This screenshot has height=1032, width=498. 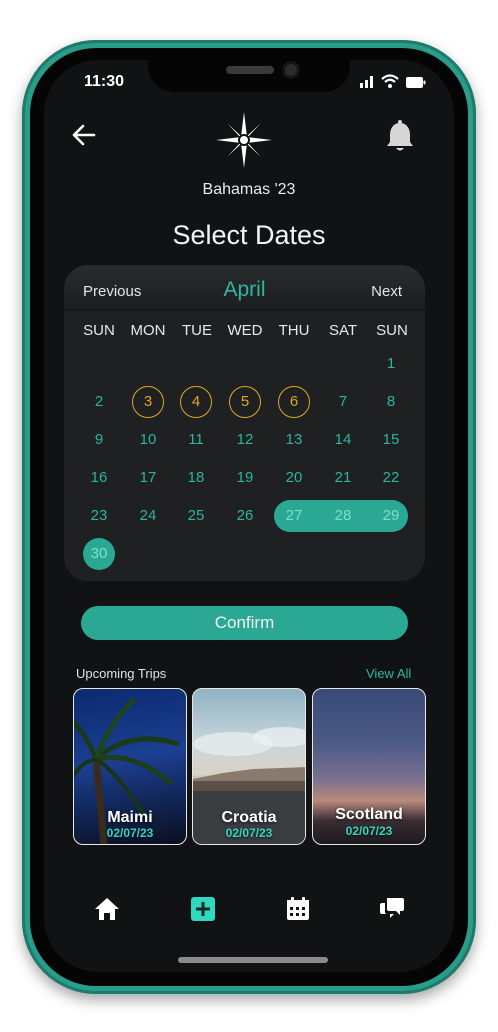 I want to click on weekday-label: SAT, so click(x=343, y=330).